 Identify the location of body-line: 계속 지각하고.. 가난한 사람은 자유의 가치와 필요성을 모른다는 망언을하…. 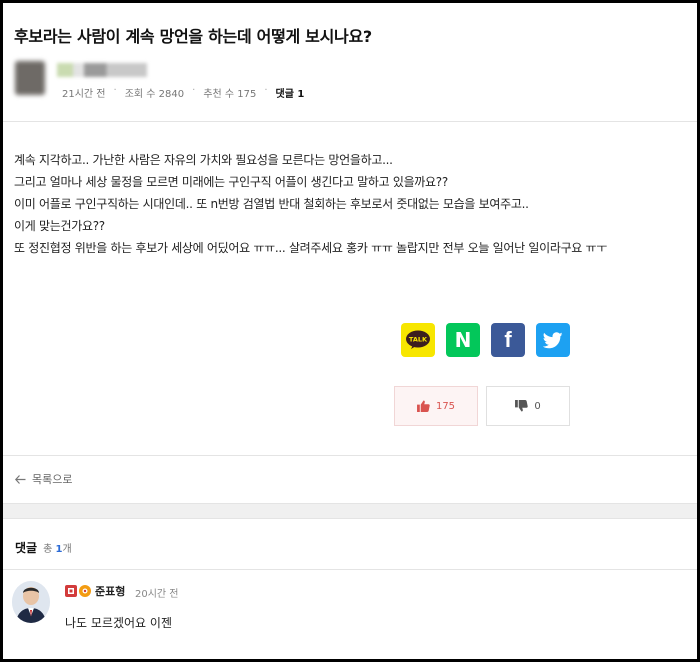
(203, 160).